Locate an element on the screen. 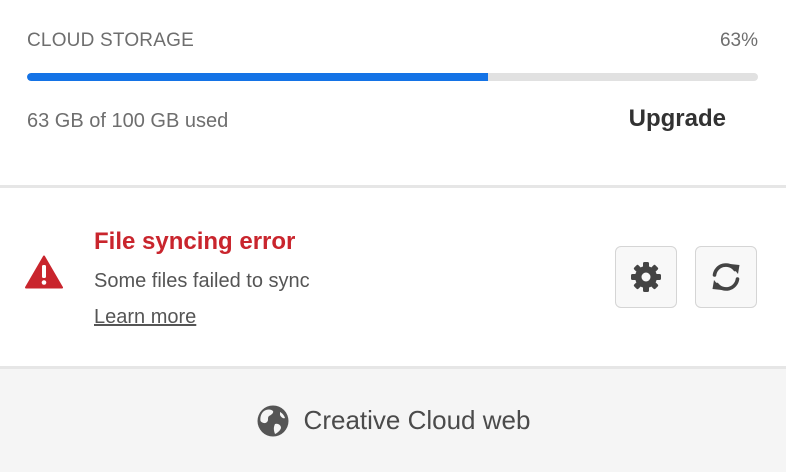 The width and height of the screenshot is (786, 472). warning-triangle-icon is located at coordinates (44, 272).